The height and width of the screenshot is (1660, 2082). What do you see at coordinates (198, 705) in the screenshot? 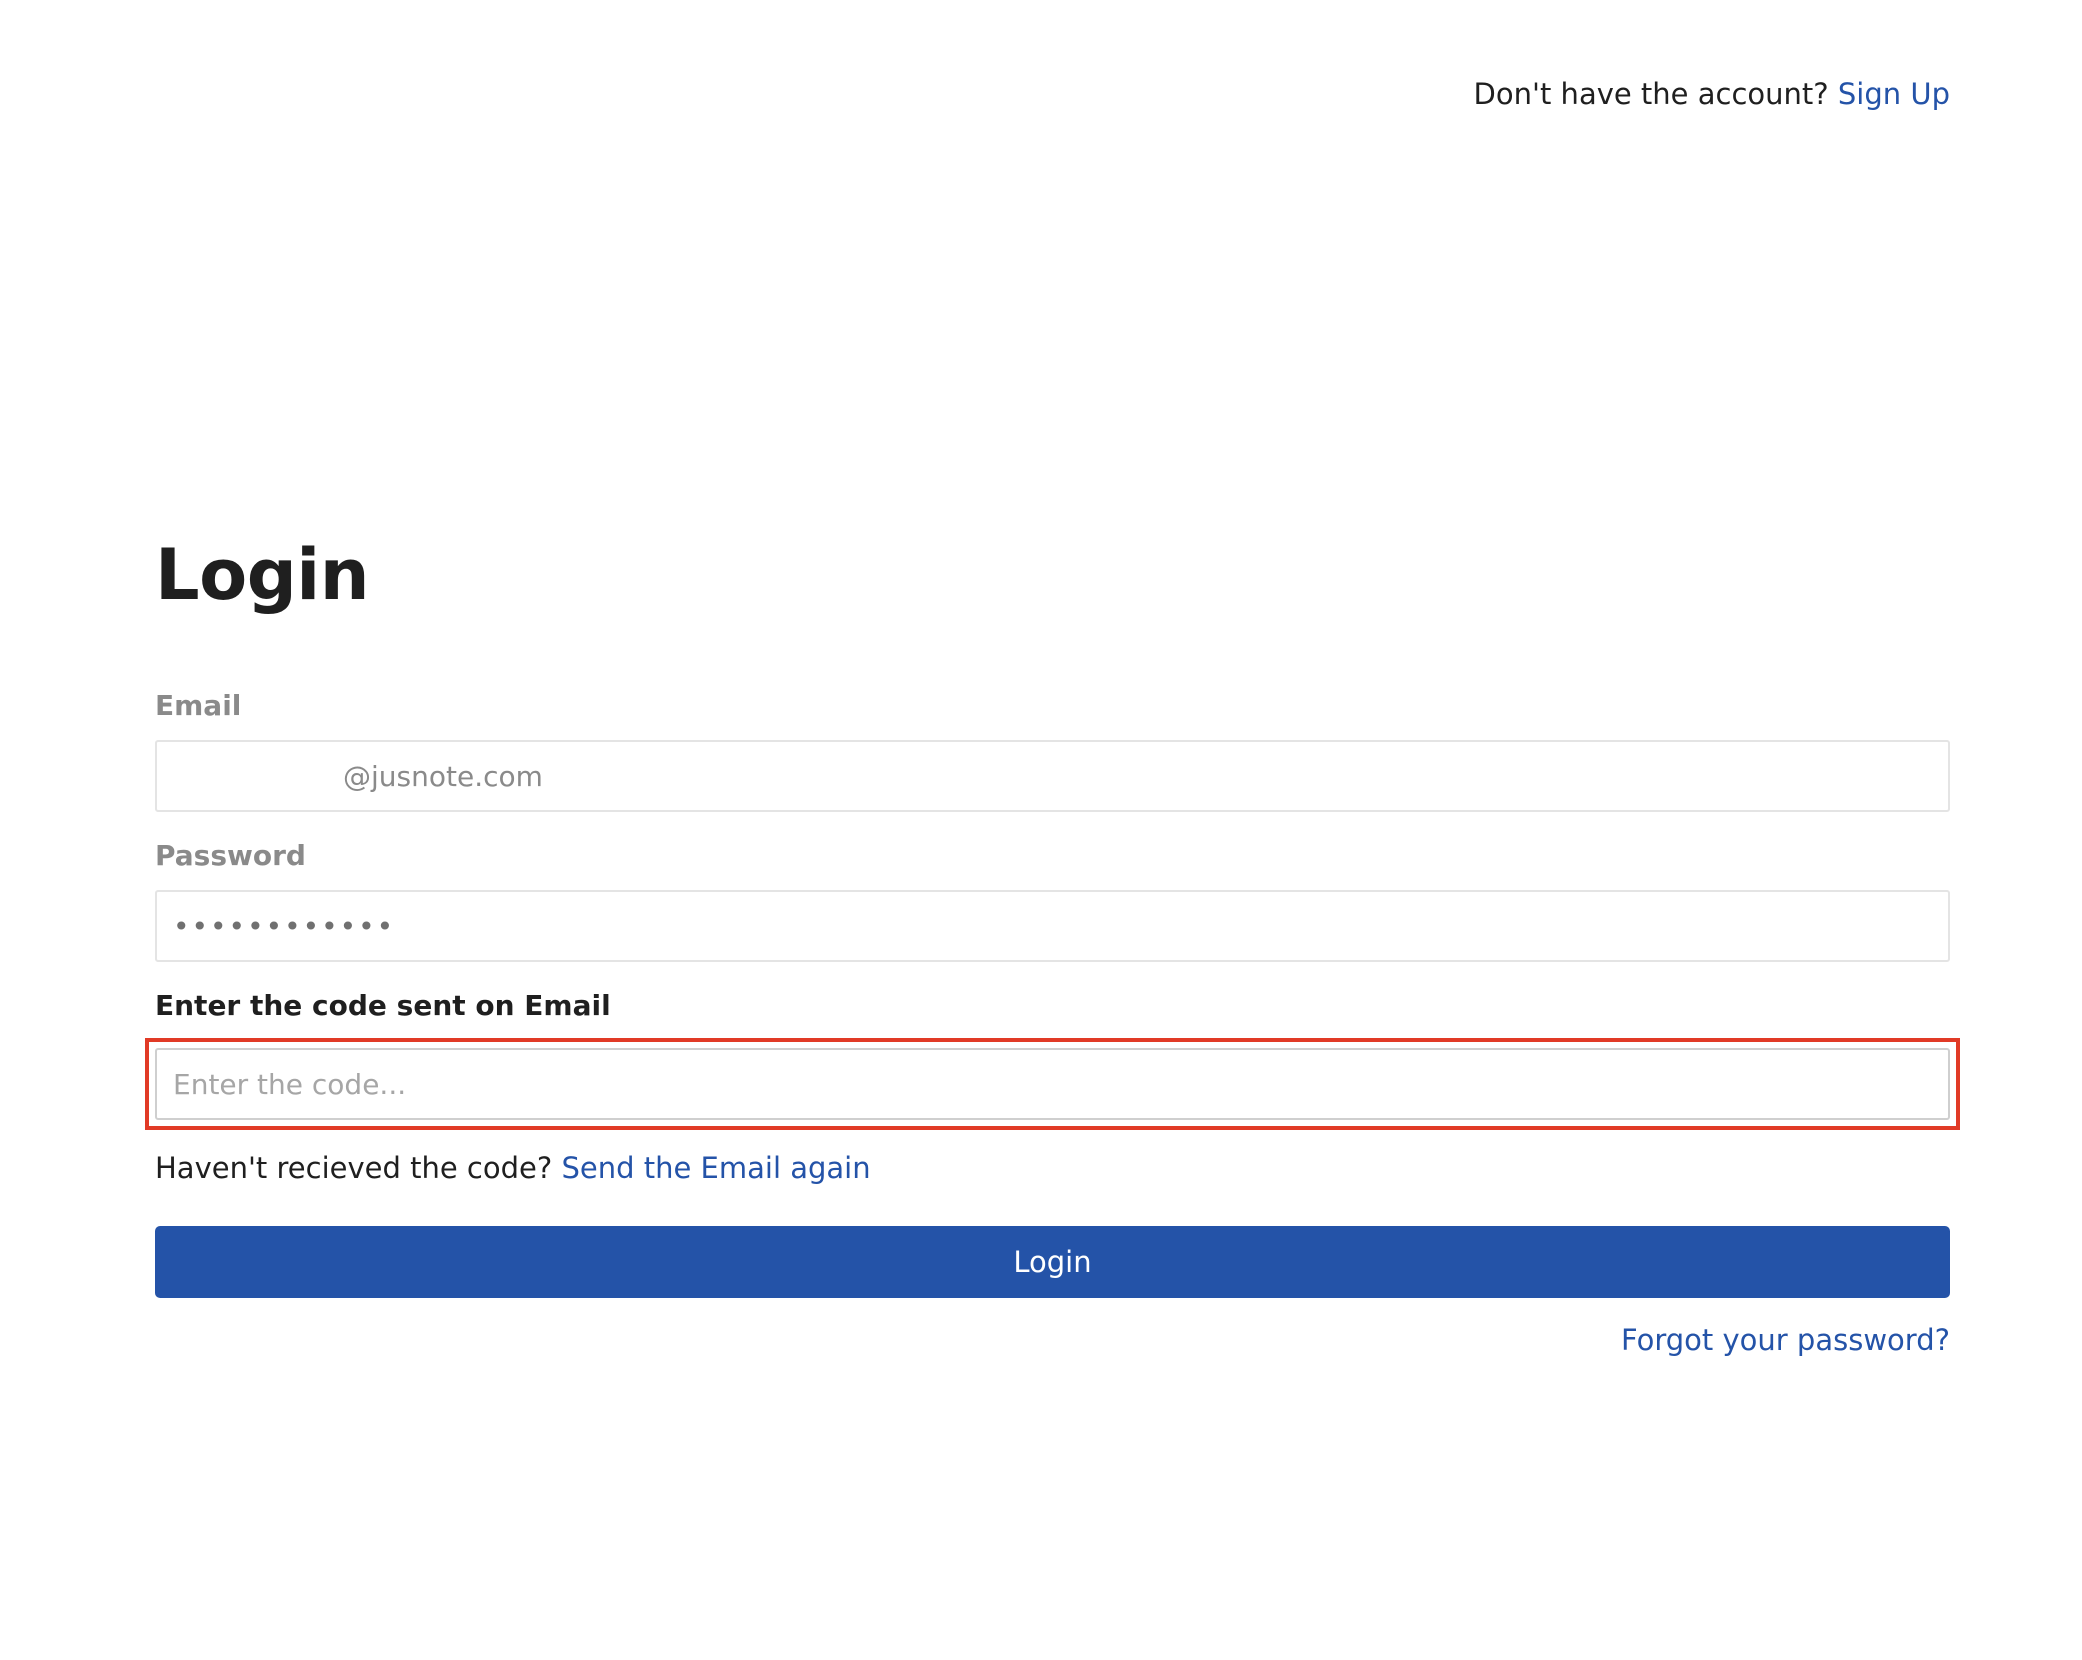
I see `email-label: Email` at bounding box center [198, 705].